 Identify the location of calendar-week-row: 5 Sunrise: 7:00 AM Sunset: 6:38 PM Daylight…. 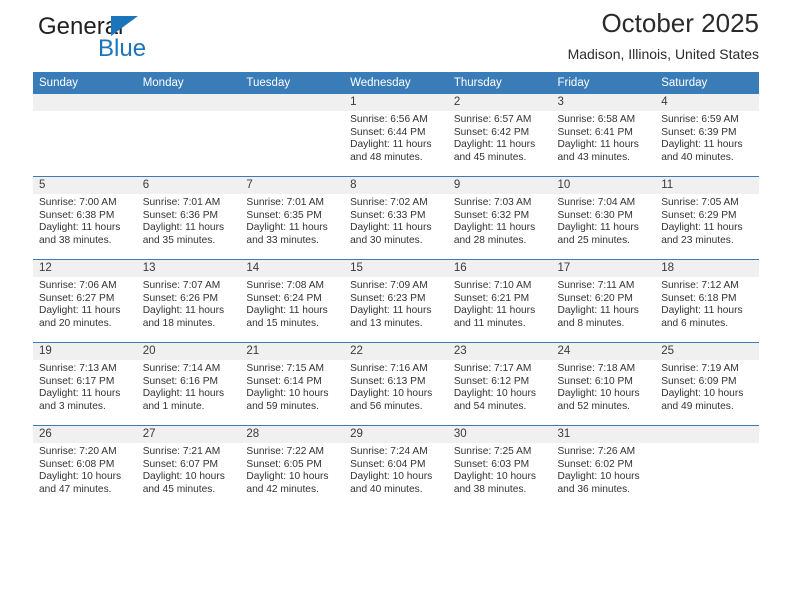
(396, 218).